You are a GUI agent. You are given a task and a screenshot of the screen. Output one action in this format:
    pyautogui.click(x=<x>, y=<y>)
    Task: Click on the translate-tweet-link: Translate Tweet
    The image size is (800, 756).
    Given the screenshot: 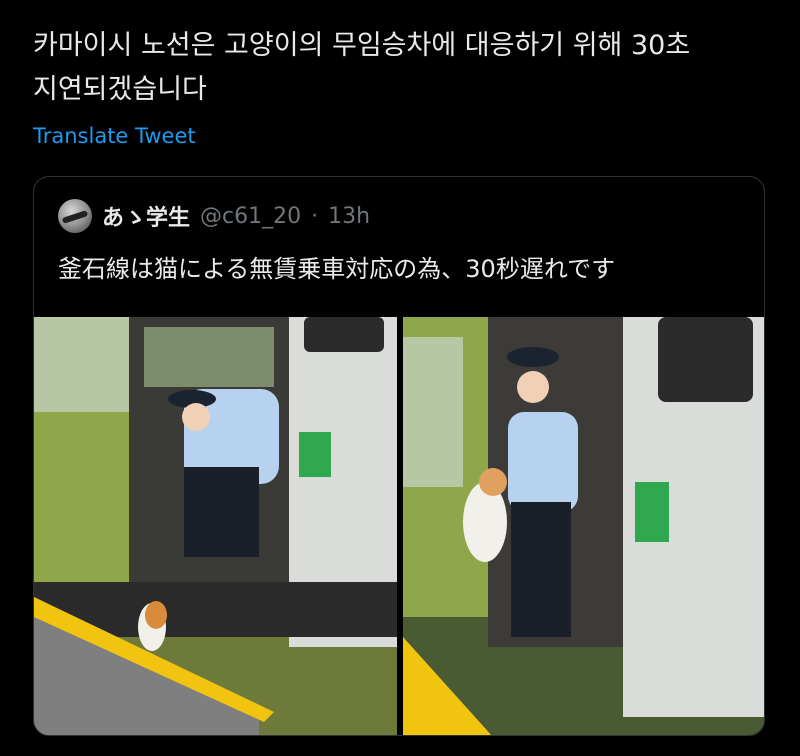 What is the action you would take?
    pyautogui.click(x=114, y=136)
    